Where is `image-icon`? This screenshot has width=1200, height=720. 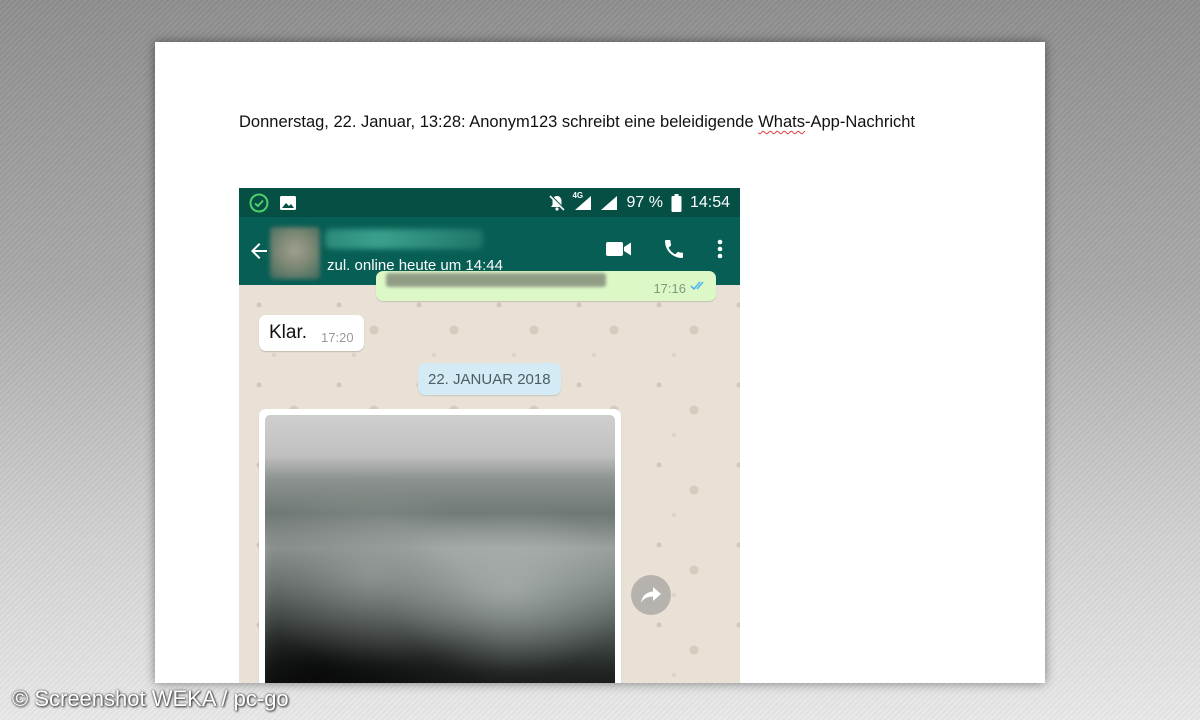 image-icon is located at coordinates (288, 202).